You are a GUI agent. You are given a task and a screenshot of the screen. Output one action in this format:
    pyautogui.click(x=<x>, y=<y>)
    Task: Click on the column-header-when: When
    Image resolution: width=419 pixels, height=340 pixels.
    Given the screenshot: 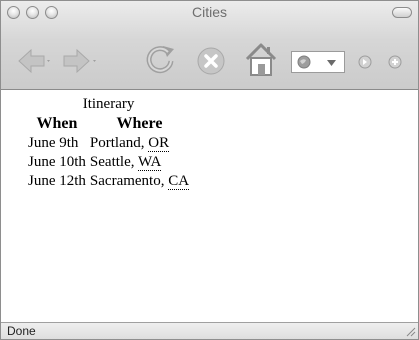 What is the action you would take?
    pyautogui.click(x=57, y=123)
    